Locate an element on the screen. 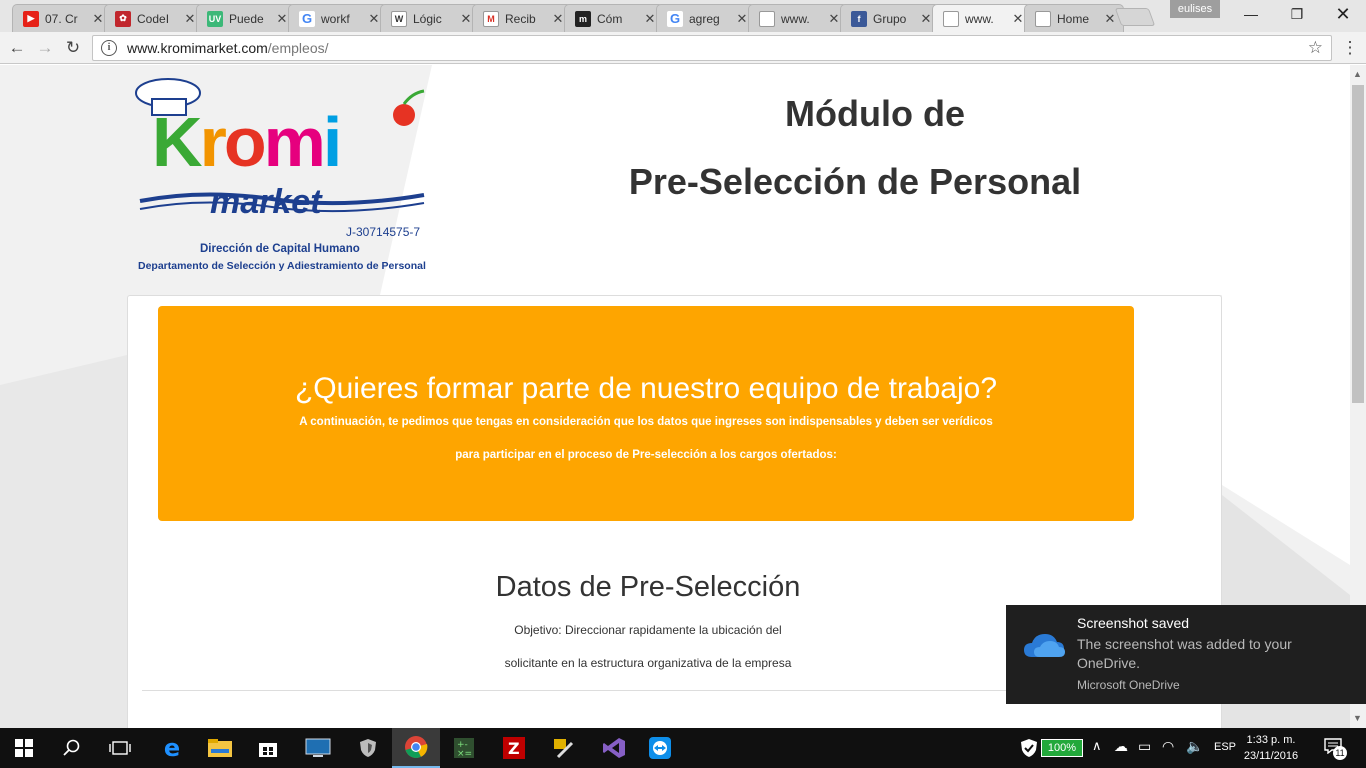 The image size is (1366, 768). tab-title: Lógic is located at coordinates (427, 18).